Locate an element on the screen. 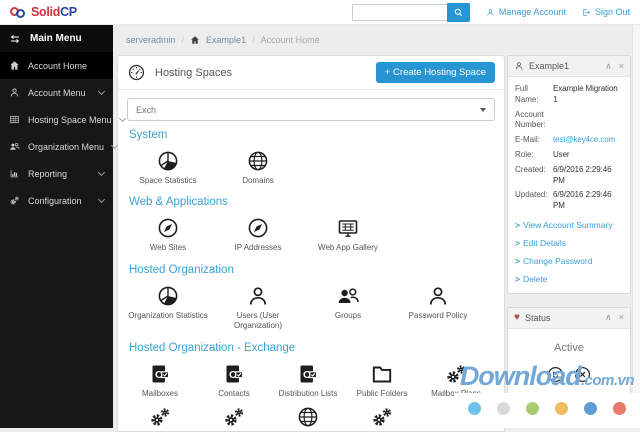 This screenshot has width=640, height=432. sidebar-item-organization-menu: Organization Menu is located at coordinates (56, 146).